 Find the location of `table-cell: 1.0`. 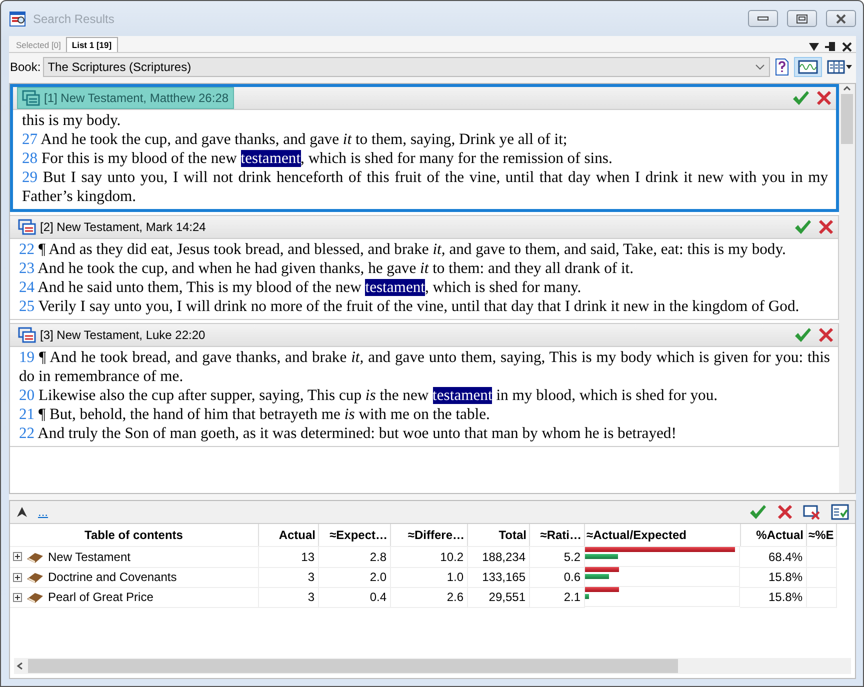

table-cell: 1.0 is located at coordinates (428, 577).